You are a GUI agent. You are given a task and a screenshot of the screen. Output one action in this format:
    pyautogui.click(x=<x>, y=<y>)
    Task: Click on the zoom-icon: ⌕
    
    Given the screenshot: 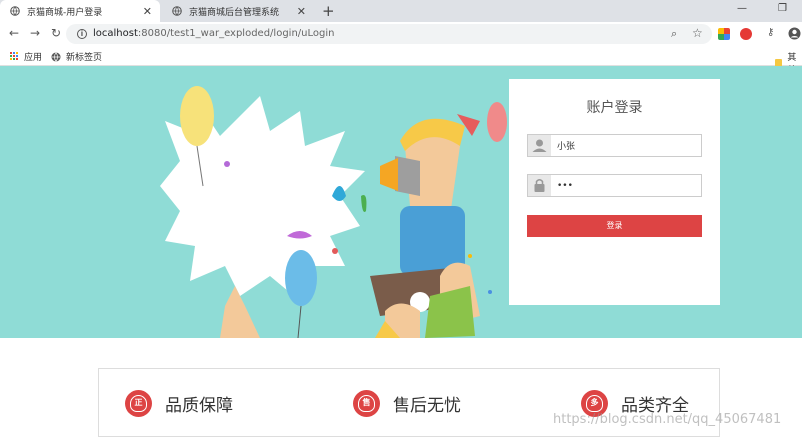 What is the action you would take?
    pyautogui.click(x=674, y=34)
    